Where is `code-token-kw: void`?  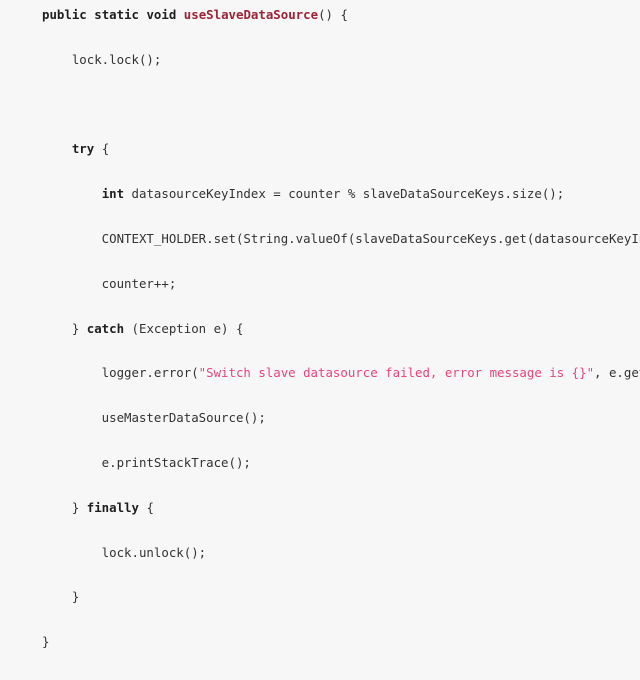 code-token-kw: void is located at coordinates (161, 14).